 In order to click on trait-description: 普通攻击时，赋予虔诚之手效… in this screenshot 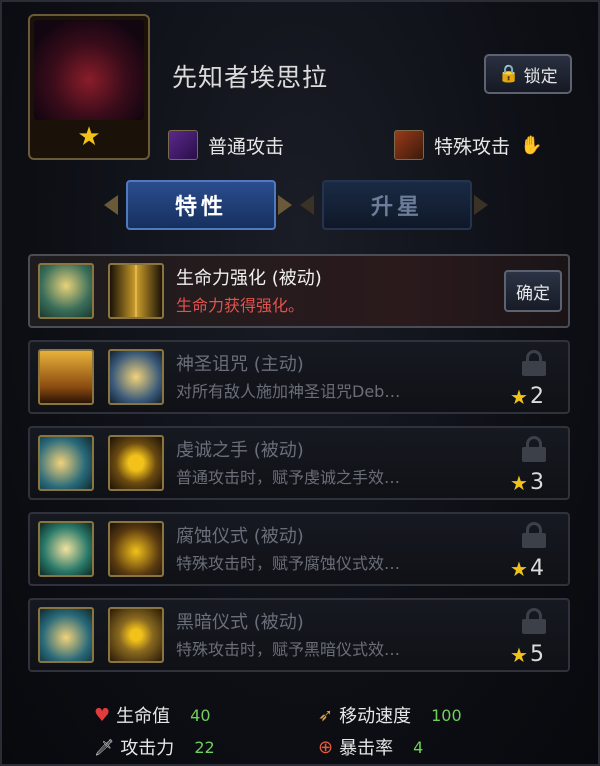, I will do `click(288, 477)`.